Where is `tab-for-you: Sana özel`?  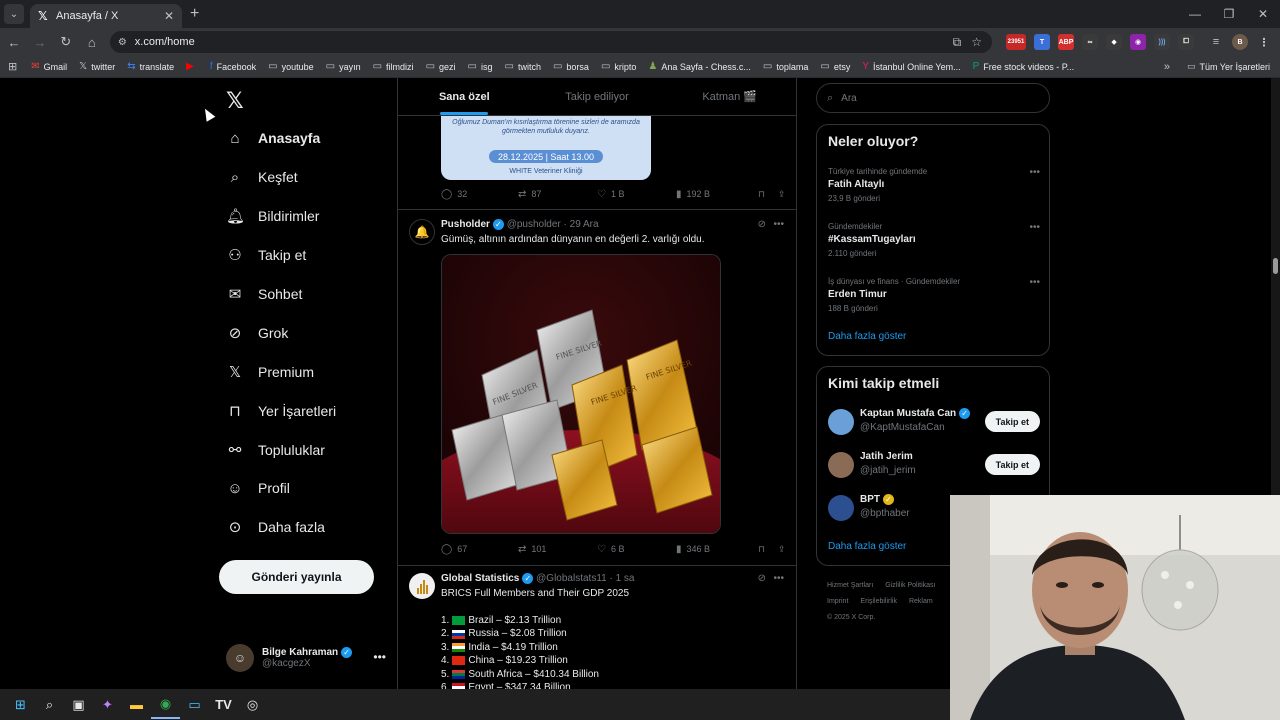
tab-for-you: Sana özel is located at coordinates (464, 96).